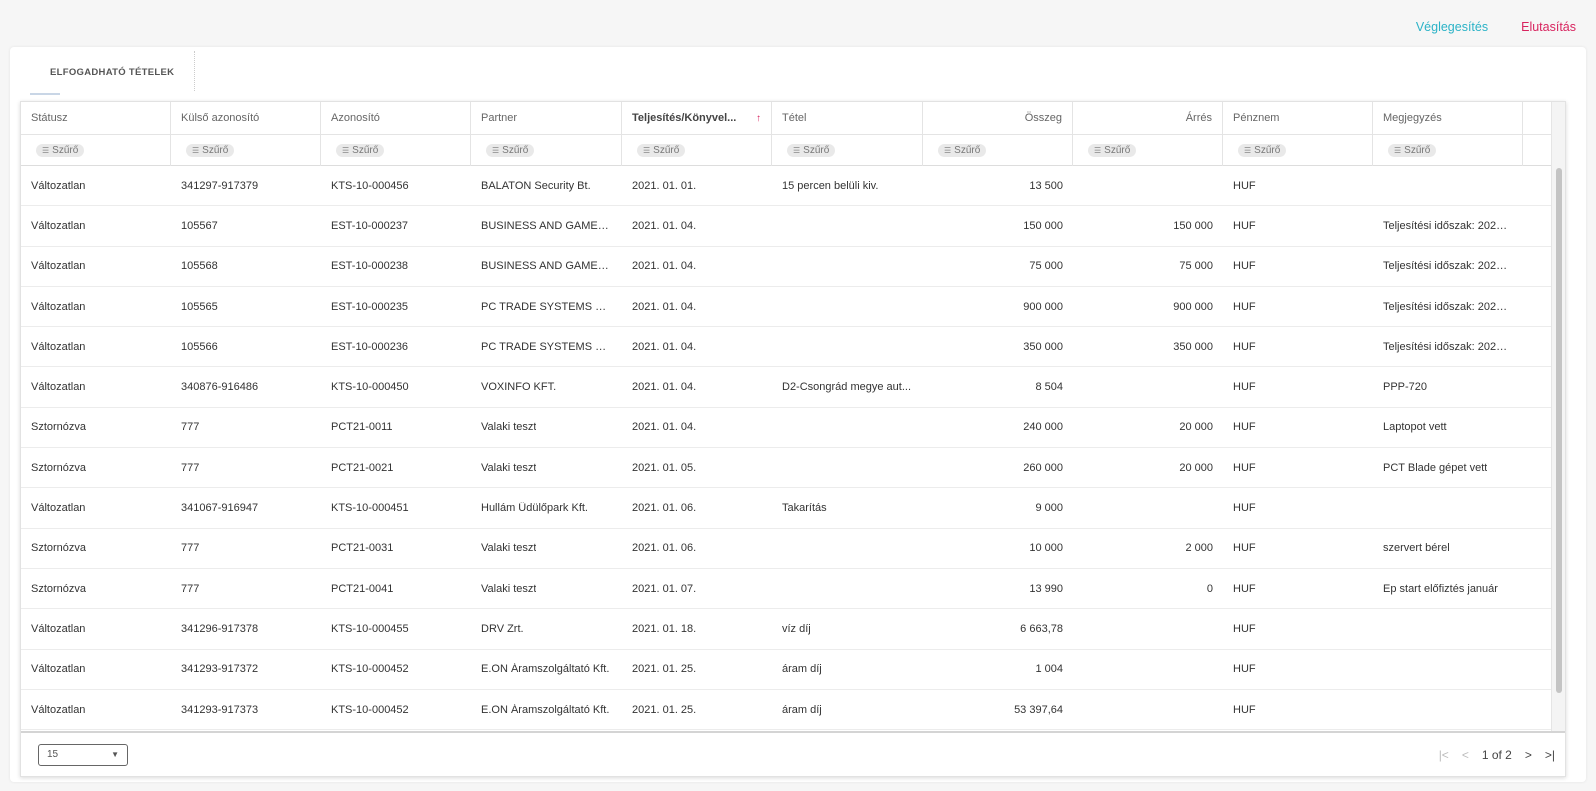 The image size is (1596, 791). What do you see at coordinates (220, 628) in the screenshot?
I see `cell-text: 341296-917378` at bounding box center [220, 628].